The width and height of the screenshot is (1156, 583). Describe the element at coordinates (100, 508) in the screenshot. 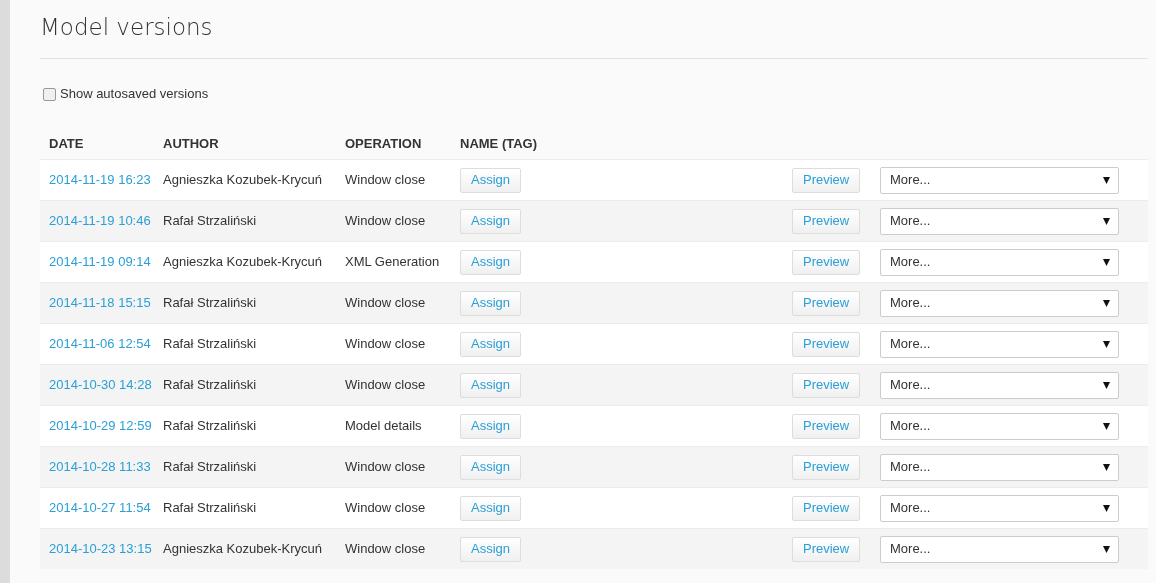

I see `date-link: 2014-10-27 11:54` at that location.